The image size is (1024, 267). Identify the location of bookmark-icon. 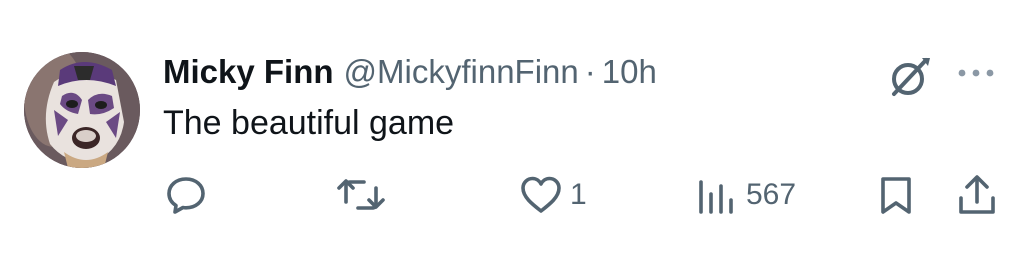
(896, 195).